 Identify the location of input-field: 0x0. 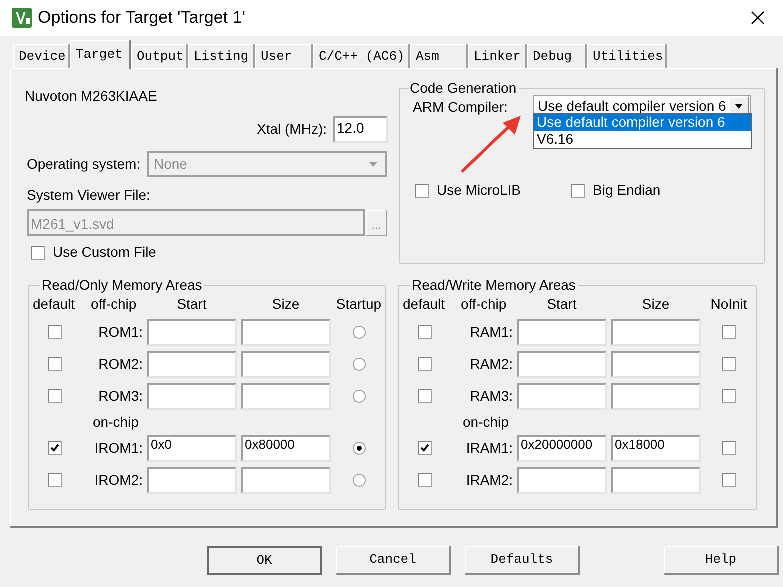
(192, 448).